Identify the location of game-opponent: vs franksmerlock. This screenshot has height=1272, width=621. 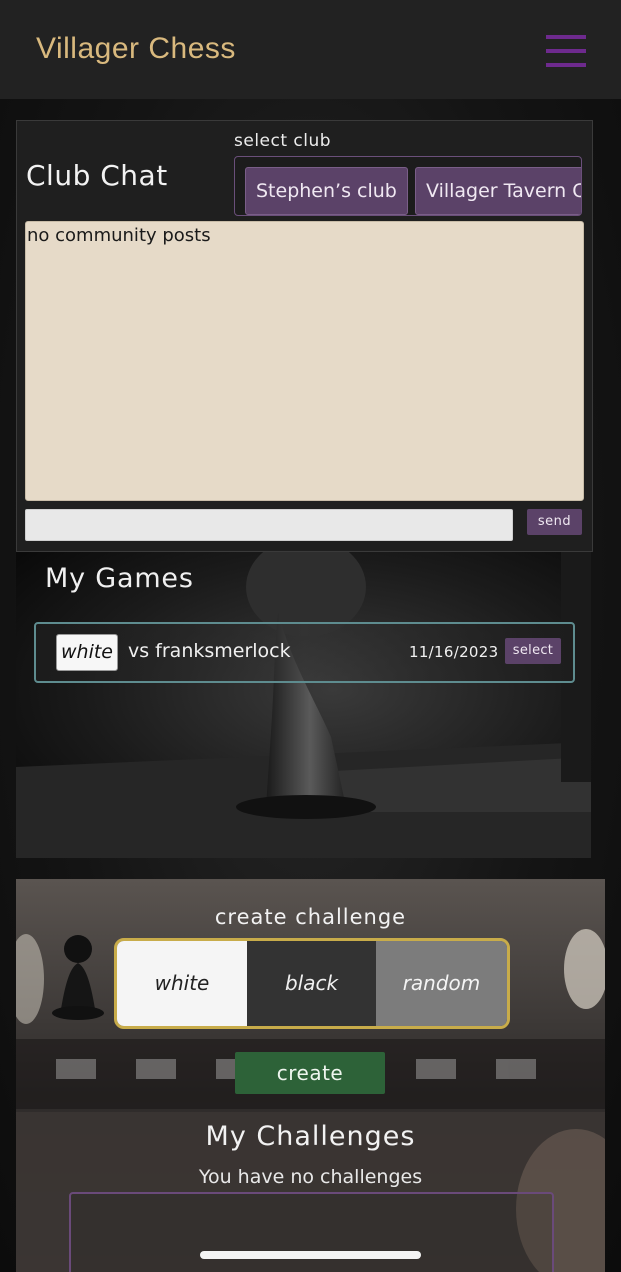
(209, 651).